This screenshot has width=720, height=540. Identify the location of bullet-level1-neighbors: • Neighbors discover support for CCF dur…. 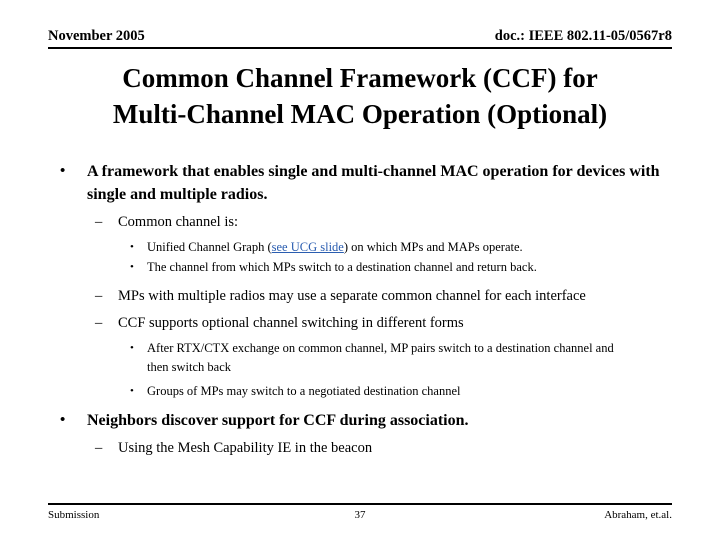
(363, 420).